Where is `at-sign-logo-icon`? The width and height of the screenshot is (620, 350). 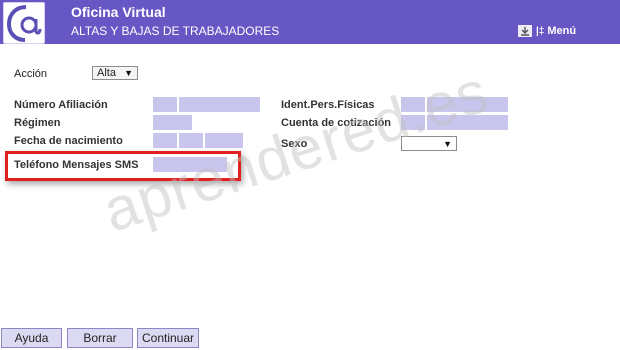 at-sign-logo-icon is located at coordinates (24, 23).